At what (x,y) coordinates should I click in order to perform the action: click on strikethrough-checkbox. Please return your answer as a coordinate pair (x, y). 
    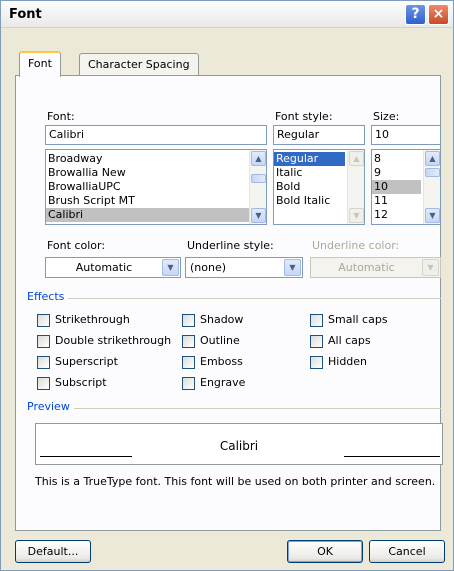
    Looking at the image, I should click on (43, 320).